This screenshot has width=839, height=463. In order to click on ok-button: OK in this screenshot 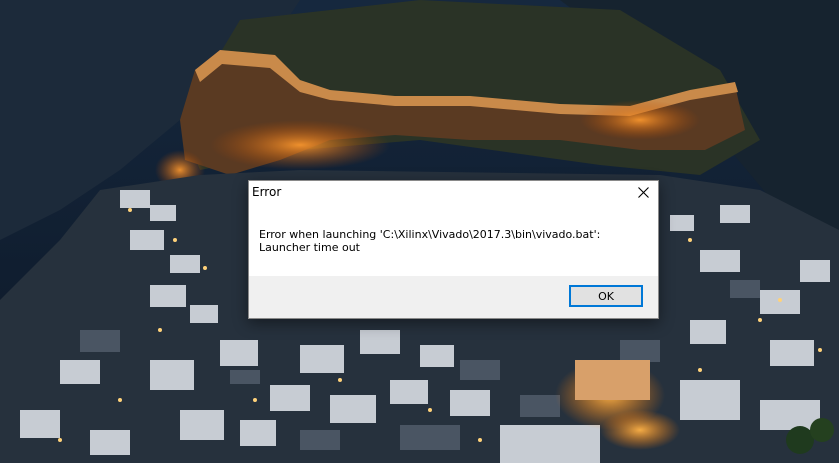, I will do `click(606, 296)`.